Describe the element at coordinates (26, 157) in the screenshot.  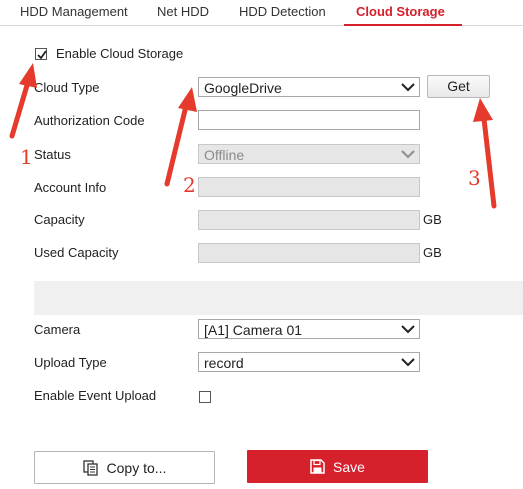
I see `annotation-number-1: 1` at that location.